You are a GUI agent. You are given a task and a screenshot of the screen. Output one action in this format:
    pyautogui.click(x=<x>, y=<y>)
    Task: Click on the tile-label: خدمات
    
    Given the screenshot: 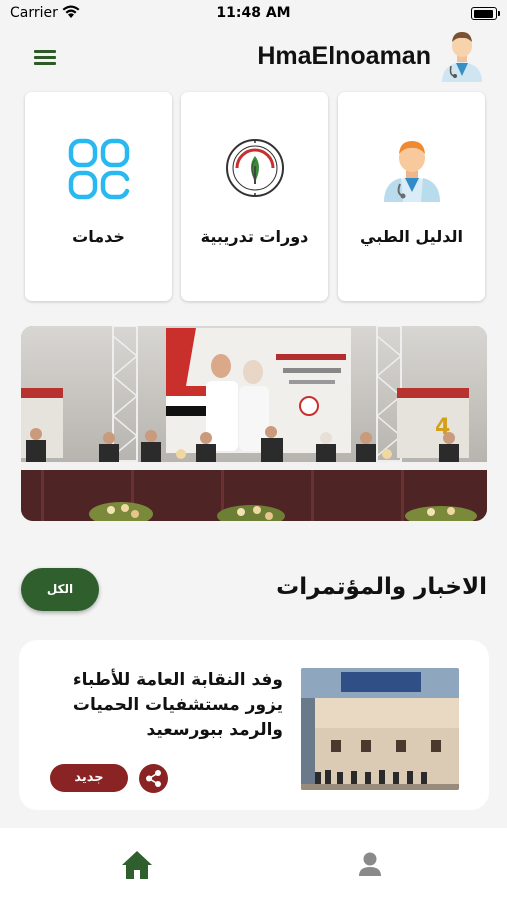 What is the action you would take?
    pyautogui.click(x=98, y=236)
    